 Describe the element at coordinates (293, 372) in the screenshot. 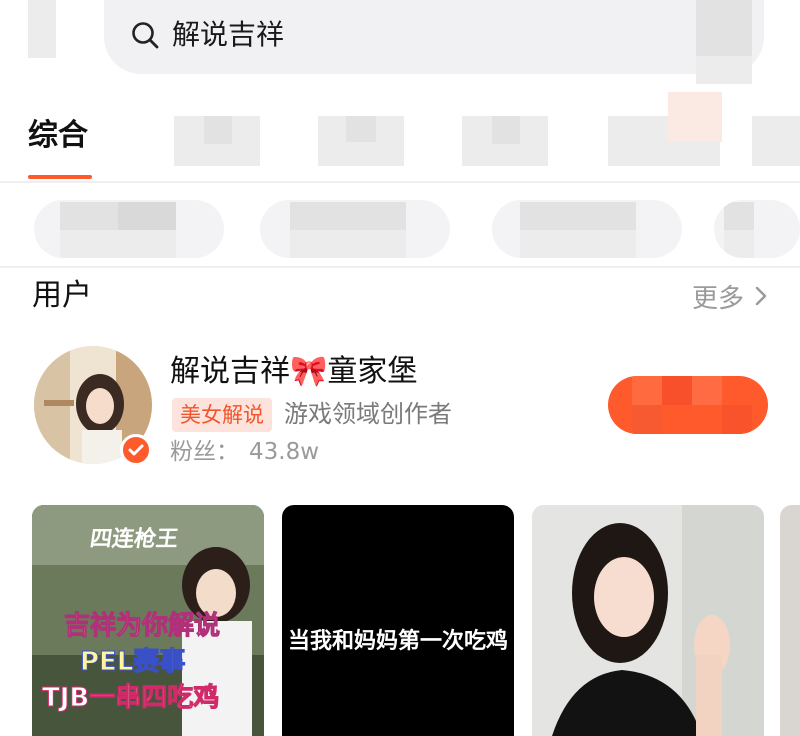

I see `user-name: 解说吉祥🎀童家堡` at that location.